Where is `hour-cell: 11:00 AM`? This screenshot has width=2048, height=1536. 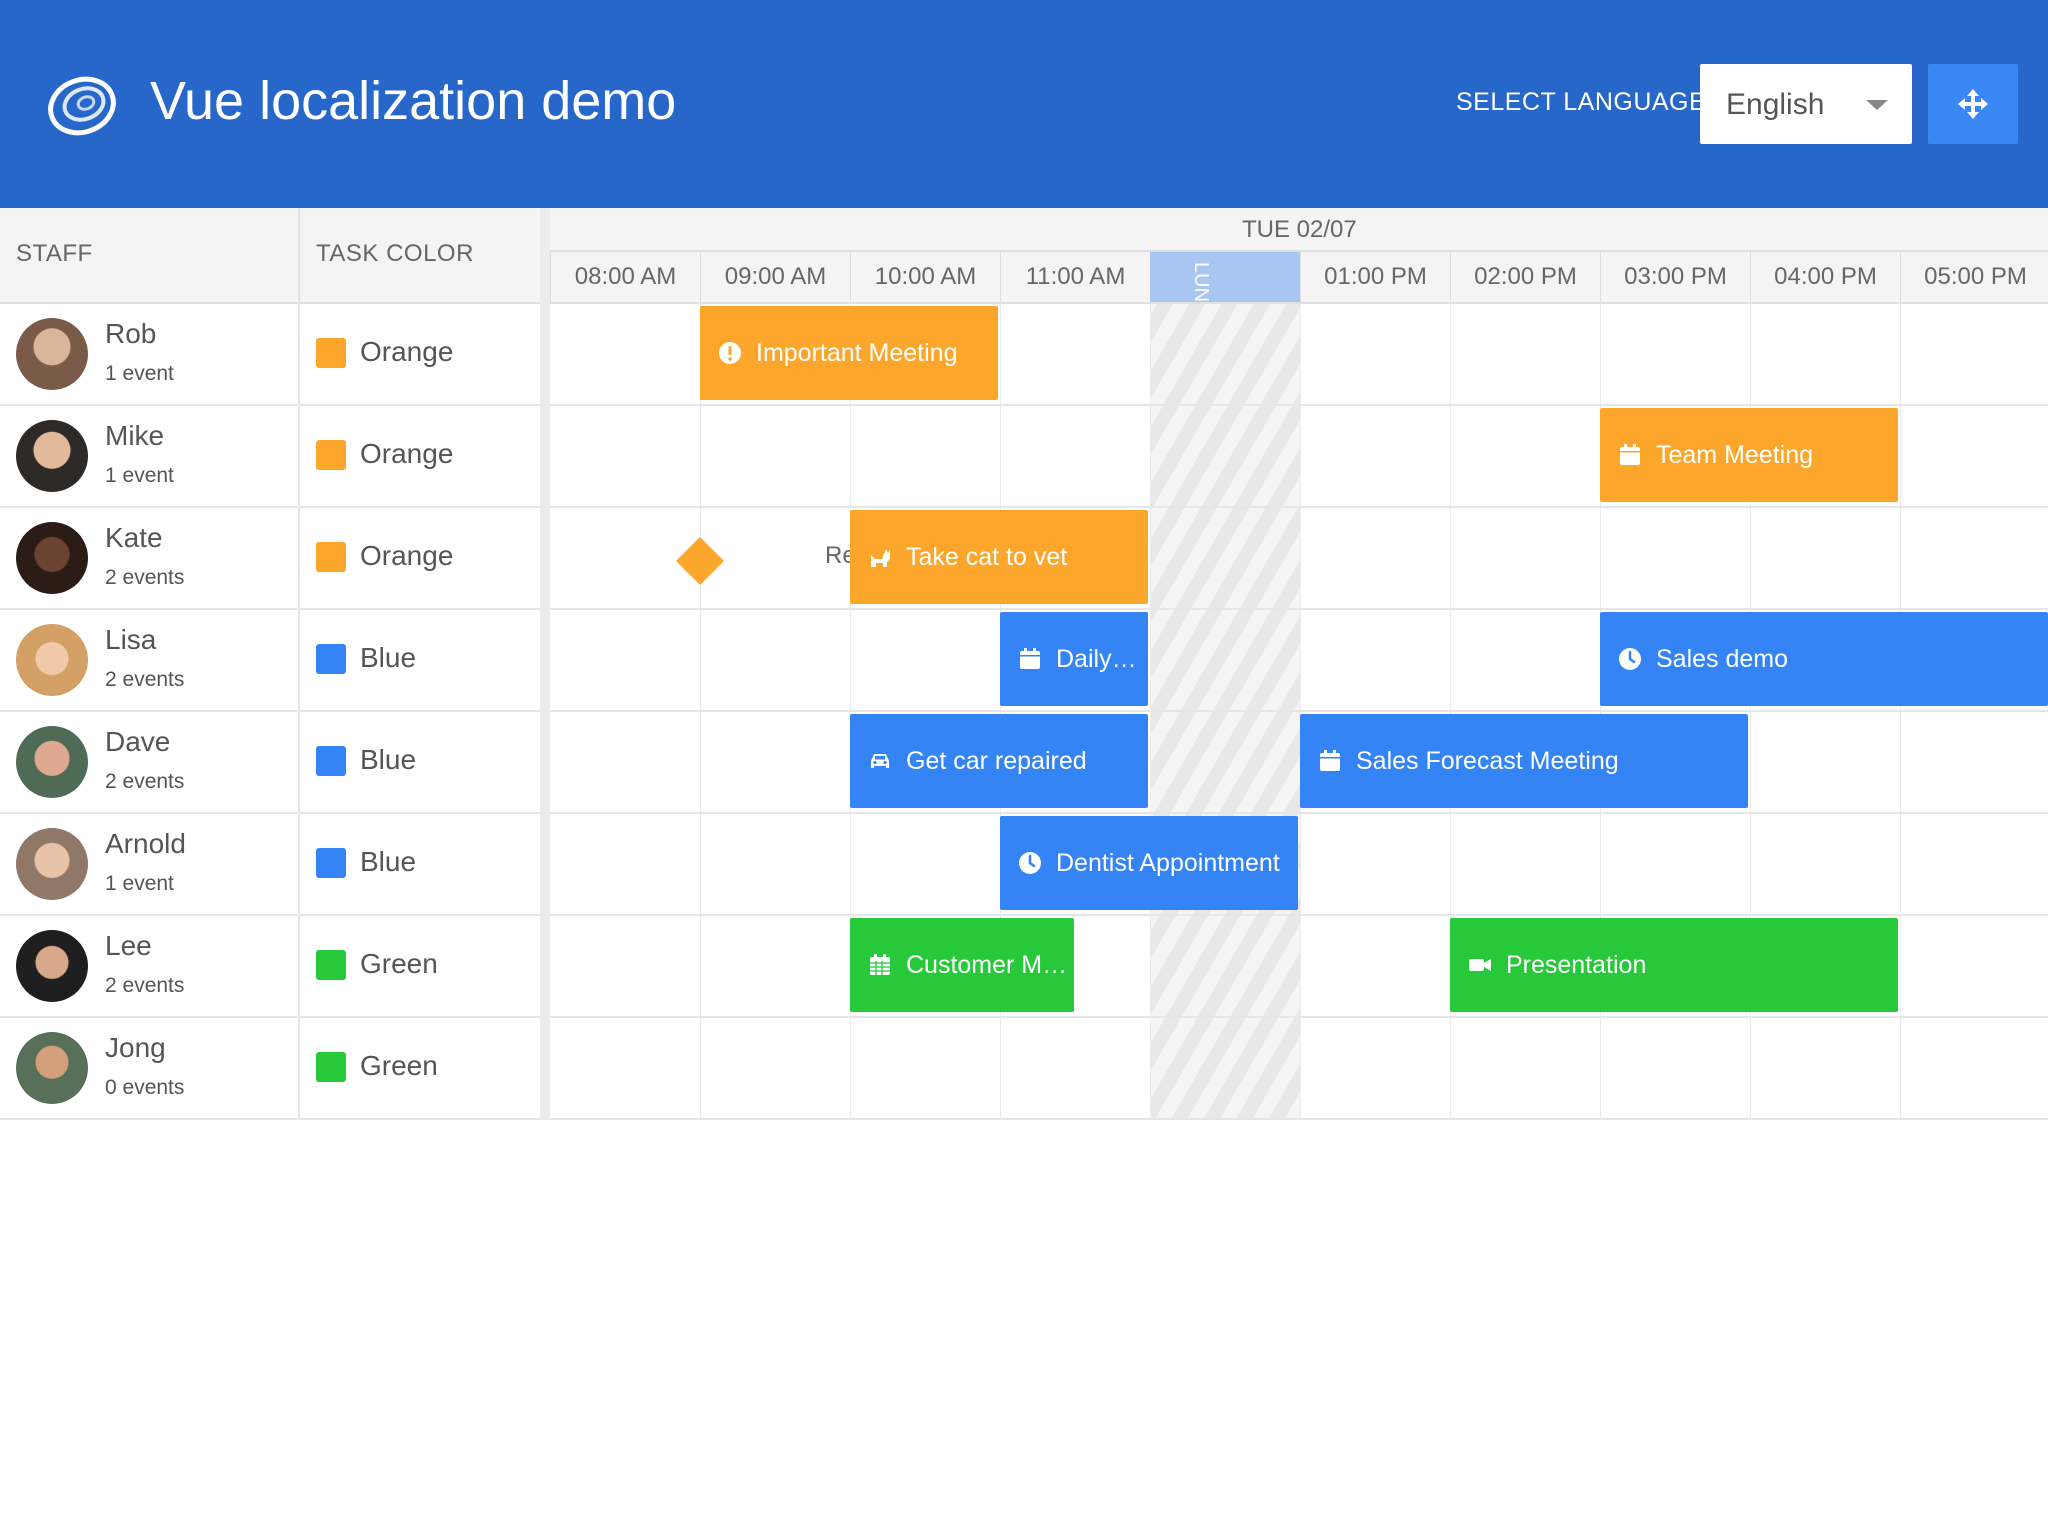
hour-cell: 11:00 AM is located at coordinates (1075, 277).